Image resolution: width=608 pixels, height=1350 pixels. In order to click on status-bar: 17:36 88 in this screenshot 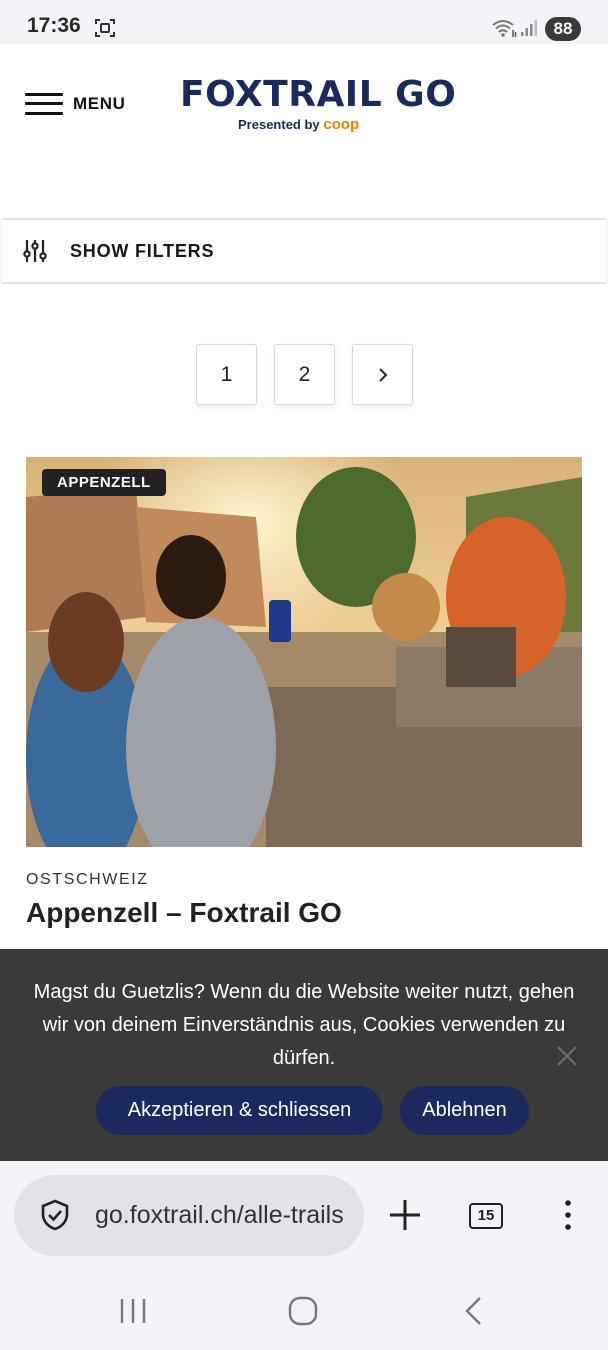, I will do `click(304, 22)`.